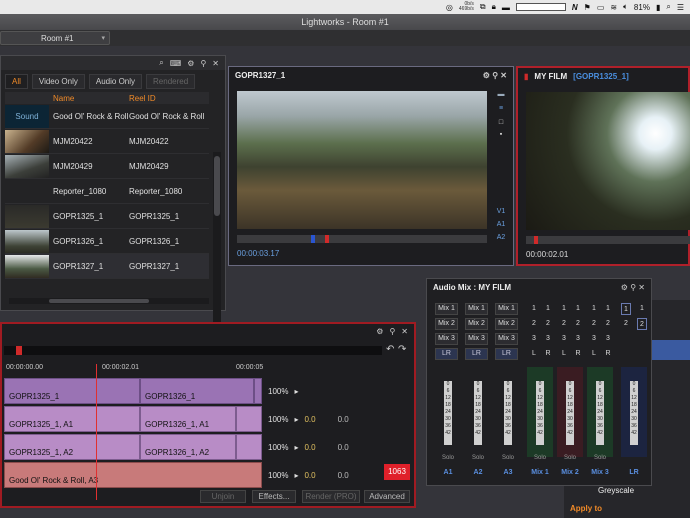  Describe the element at coordinates (96, 432) in the screenshot. I see `timeline-playhead` at that location.